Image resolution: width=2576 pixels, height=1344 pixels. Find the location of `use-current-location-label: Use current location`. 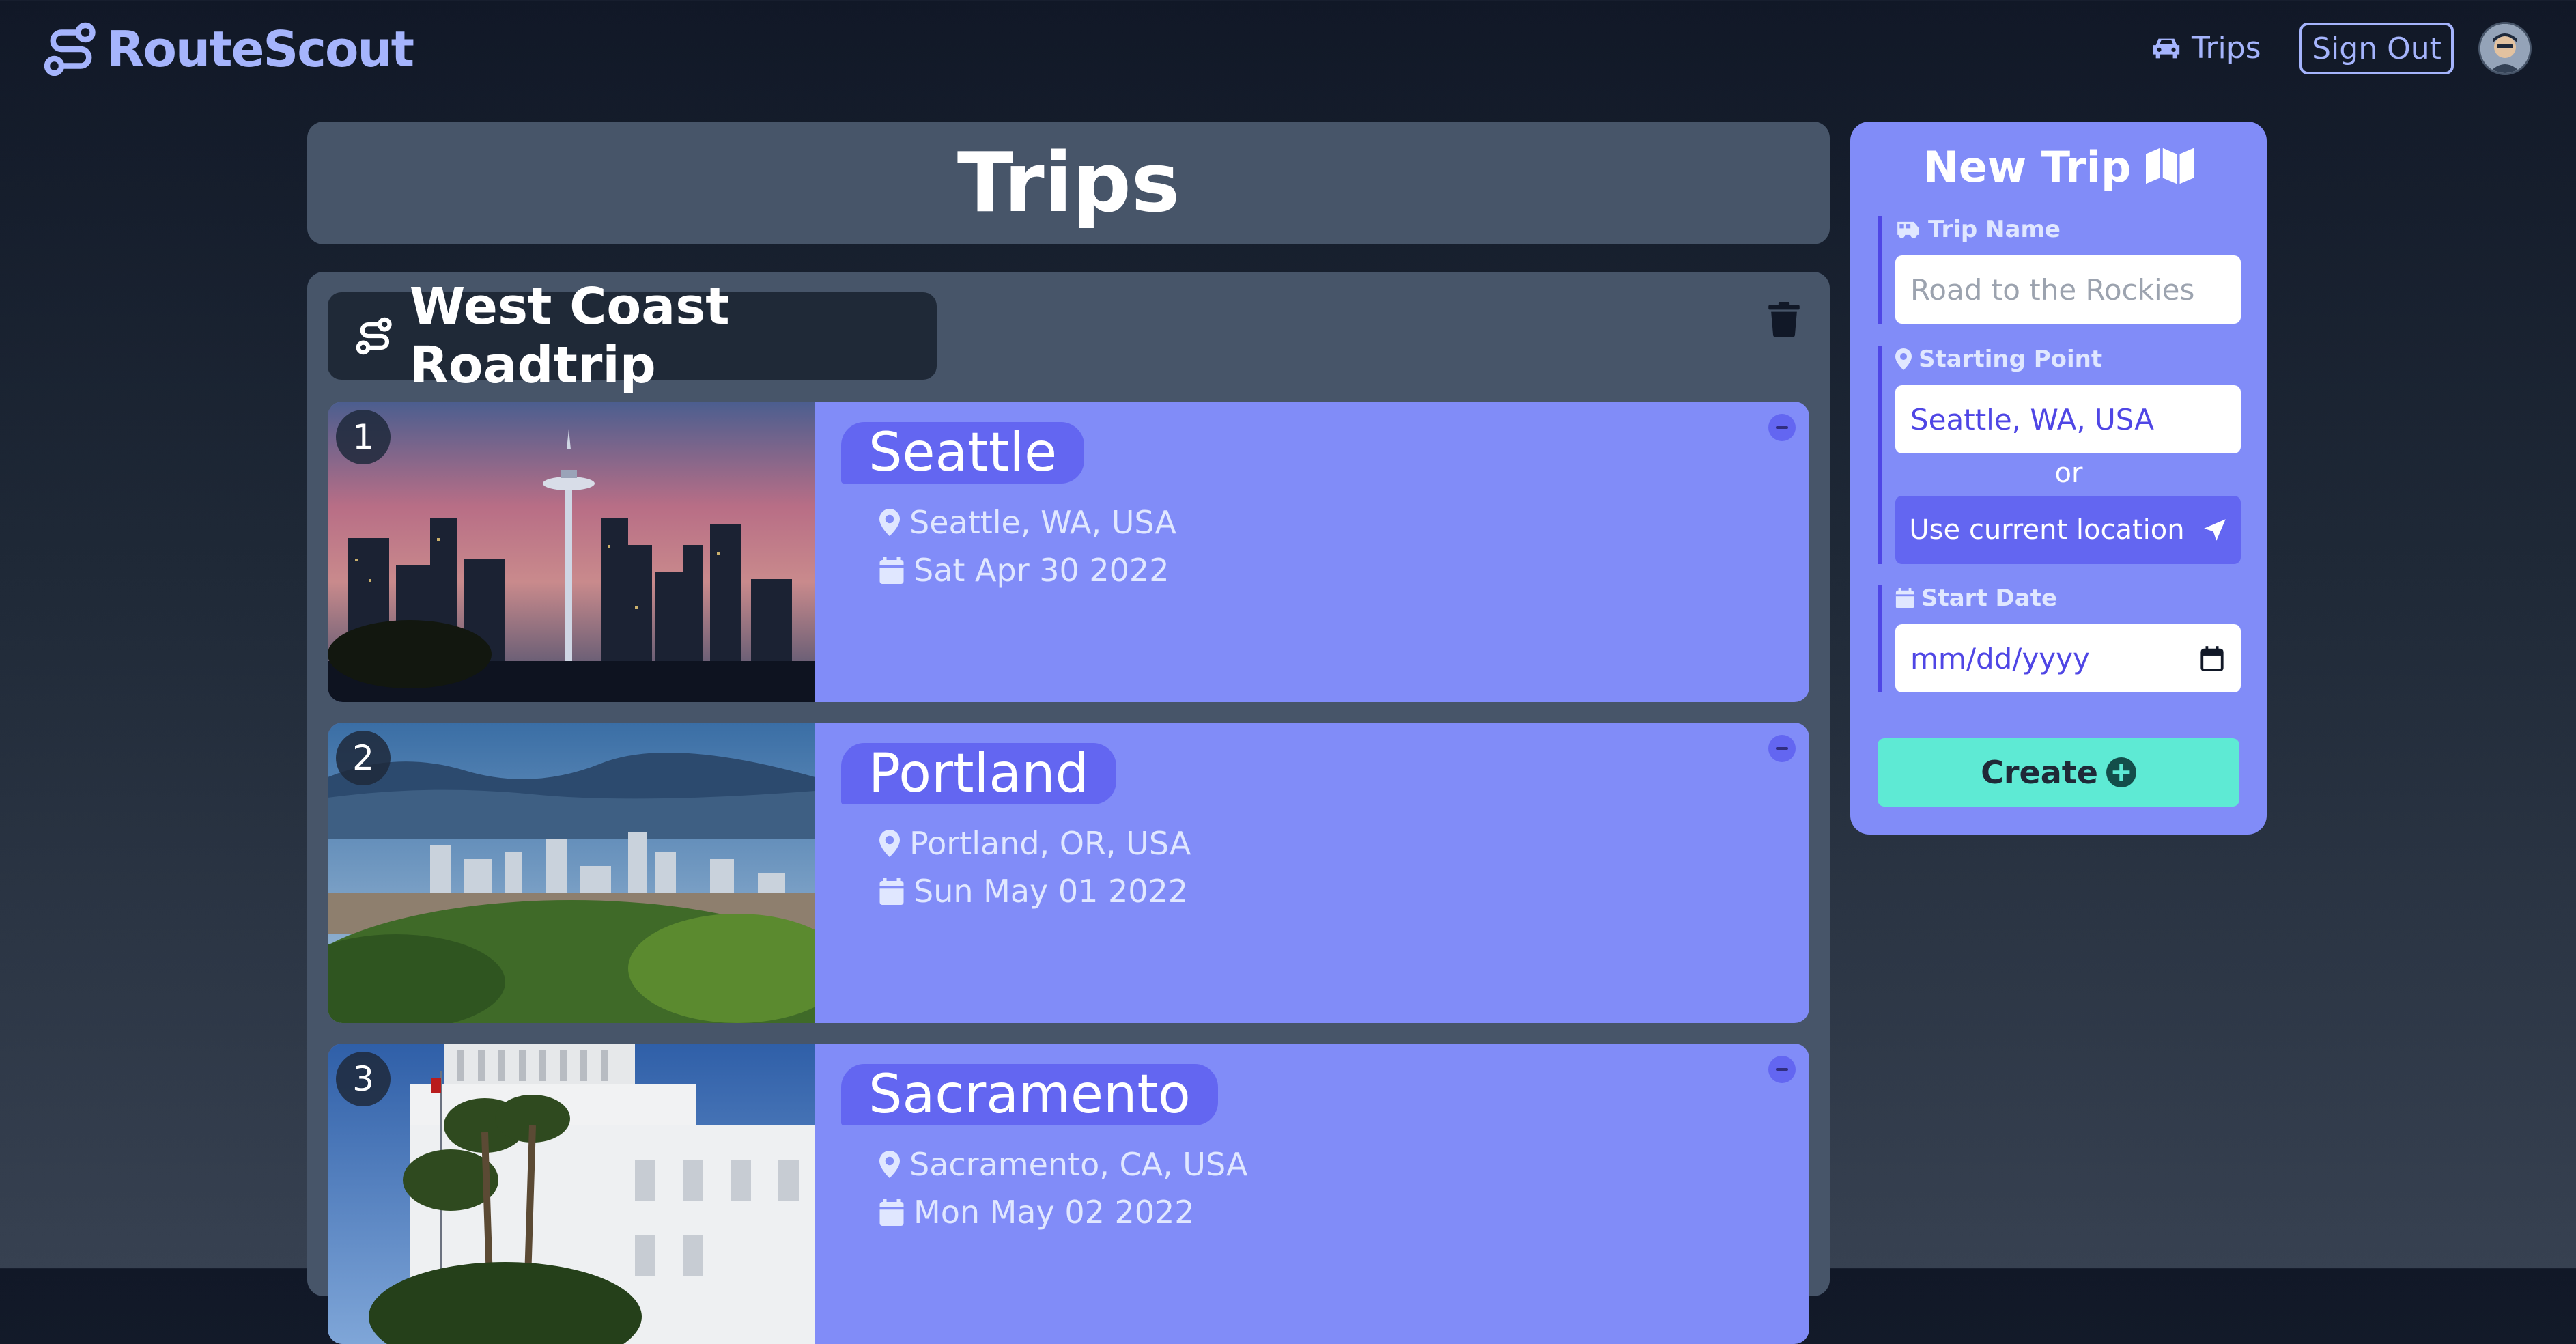

use-current-location-label: Use current location is located at coordinates (2047, 530).